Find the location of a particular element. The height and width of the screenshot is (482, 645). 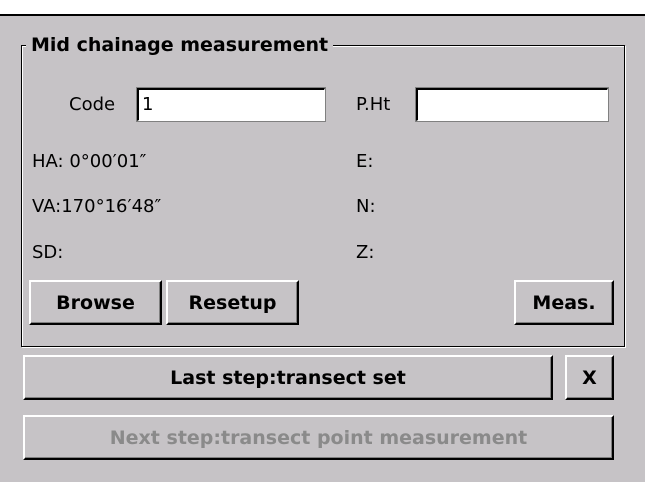

va-readout: VA:170°16′48″ is located at coordinates (97, 206).